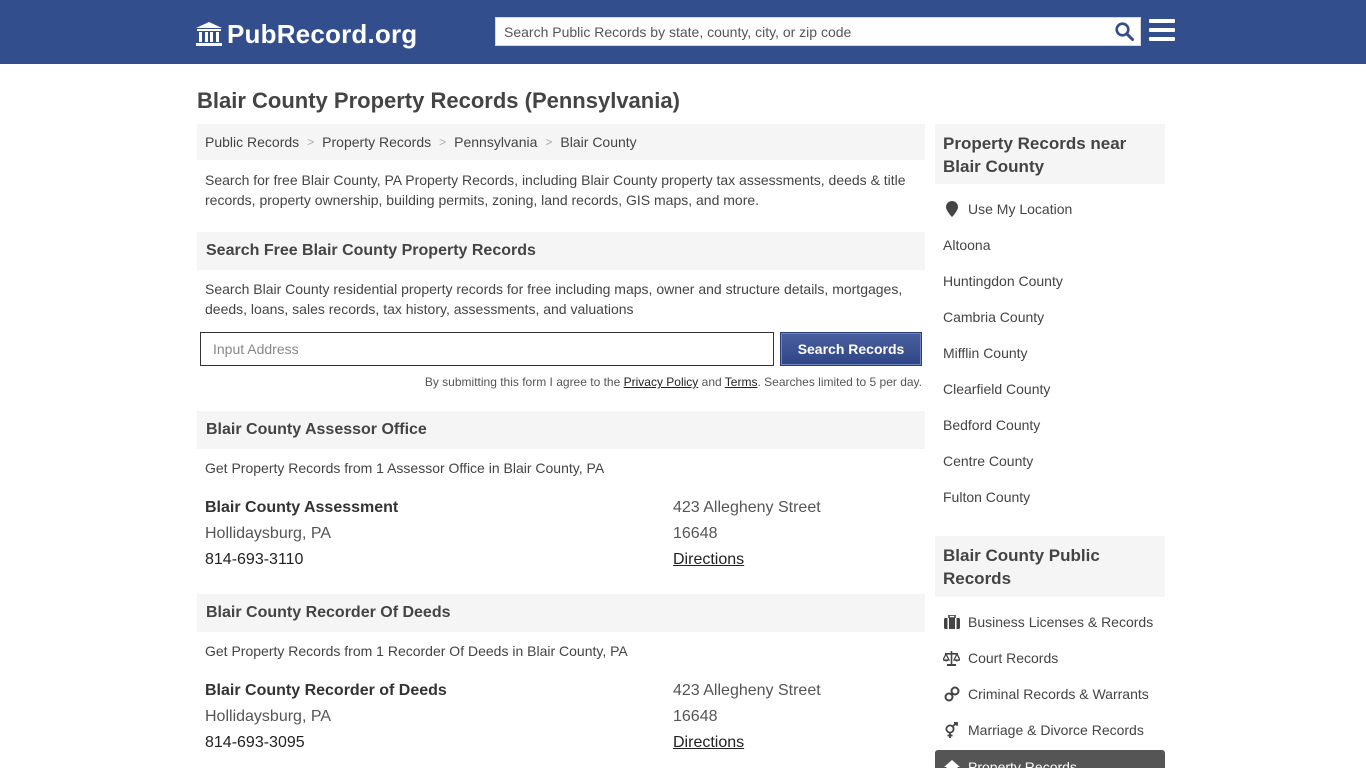 The width and height of the screenshot is (1366, 768). What do you see at coordinates (254, 560) in the screenshot?
I see `assessor-office-phone: 814-693-3110` at bounding box center [254, 560].